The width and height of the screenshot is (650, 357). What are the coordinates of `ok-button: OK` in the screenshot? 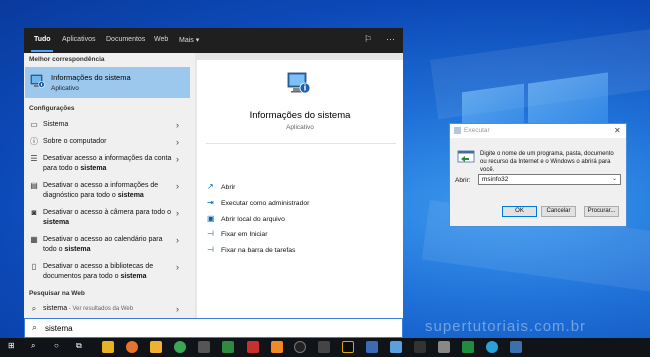 It's located at (519, 211).